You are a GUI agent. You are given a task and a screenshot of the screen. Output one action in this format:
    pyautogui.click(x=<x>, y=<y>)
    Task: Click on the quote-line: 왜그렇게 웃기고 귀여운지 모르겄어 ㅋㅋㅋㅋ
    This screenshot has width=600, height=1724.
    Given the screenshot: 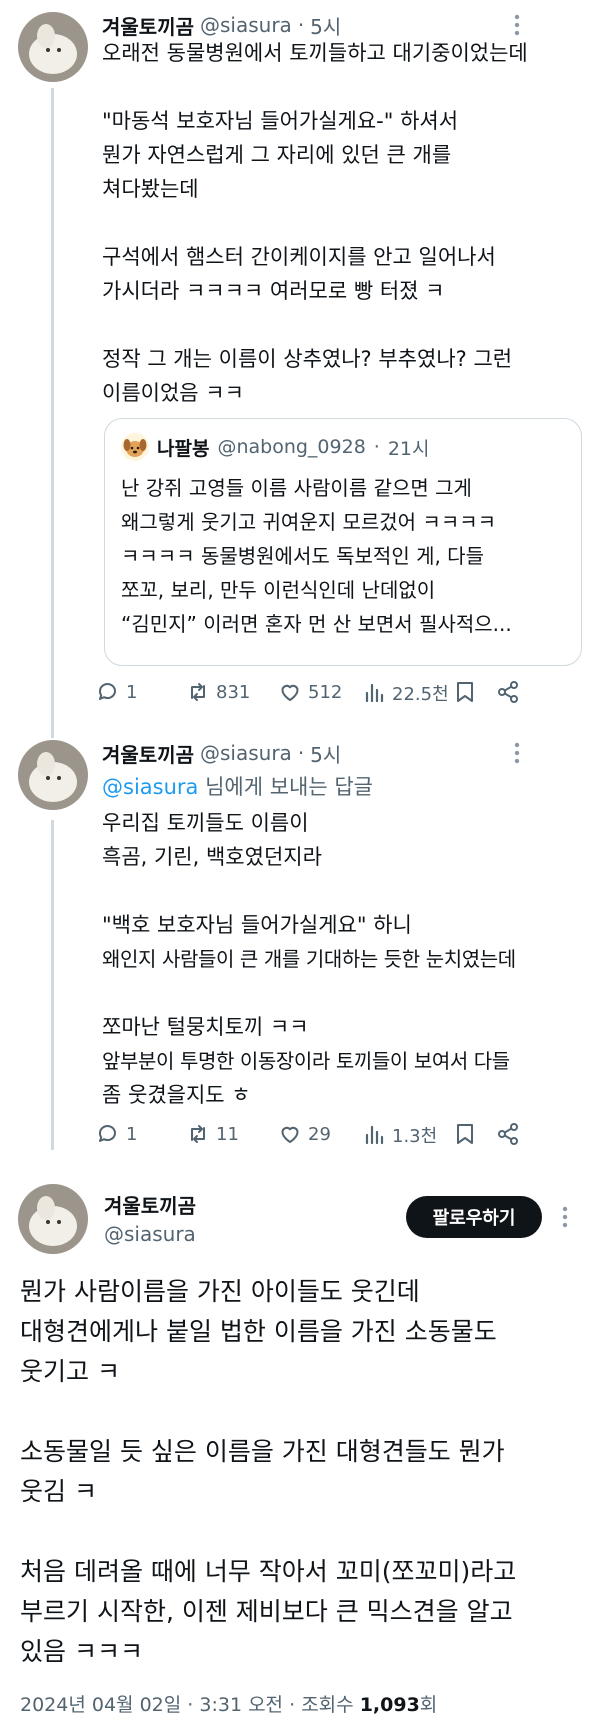 What is the action you would take?
    pyautogui.click(x=309, y=522)
    